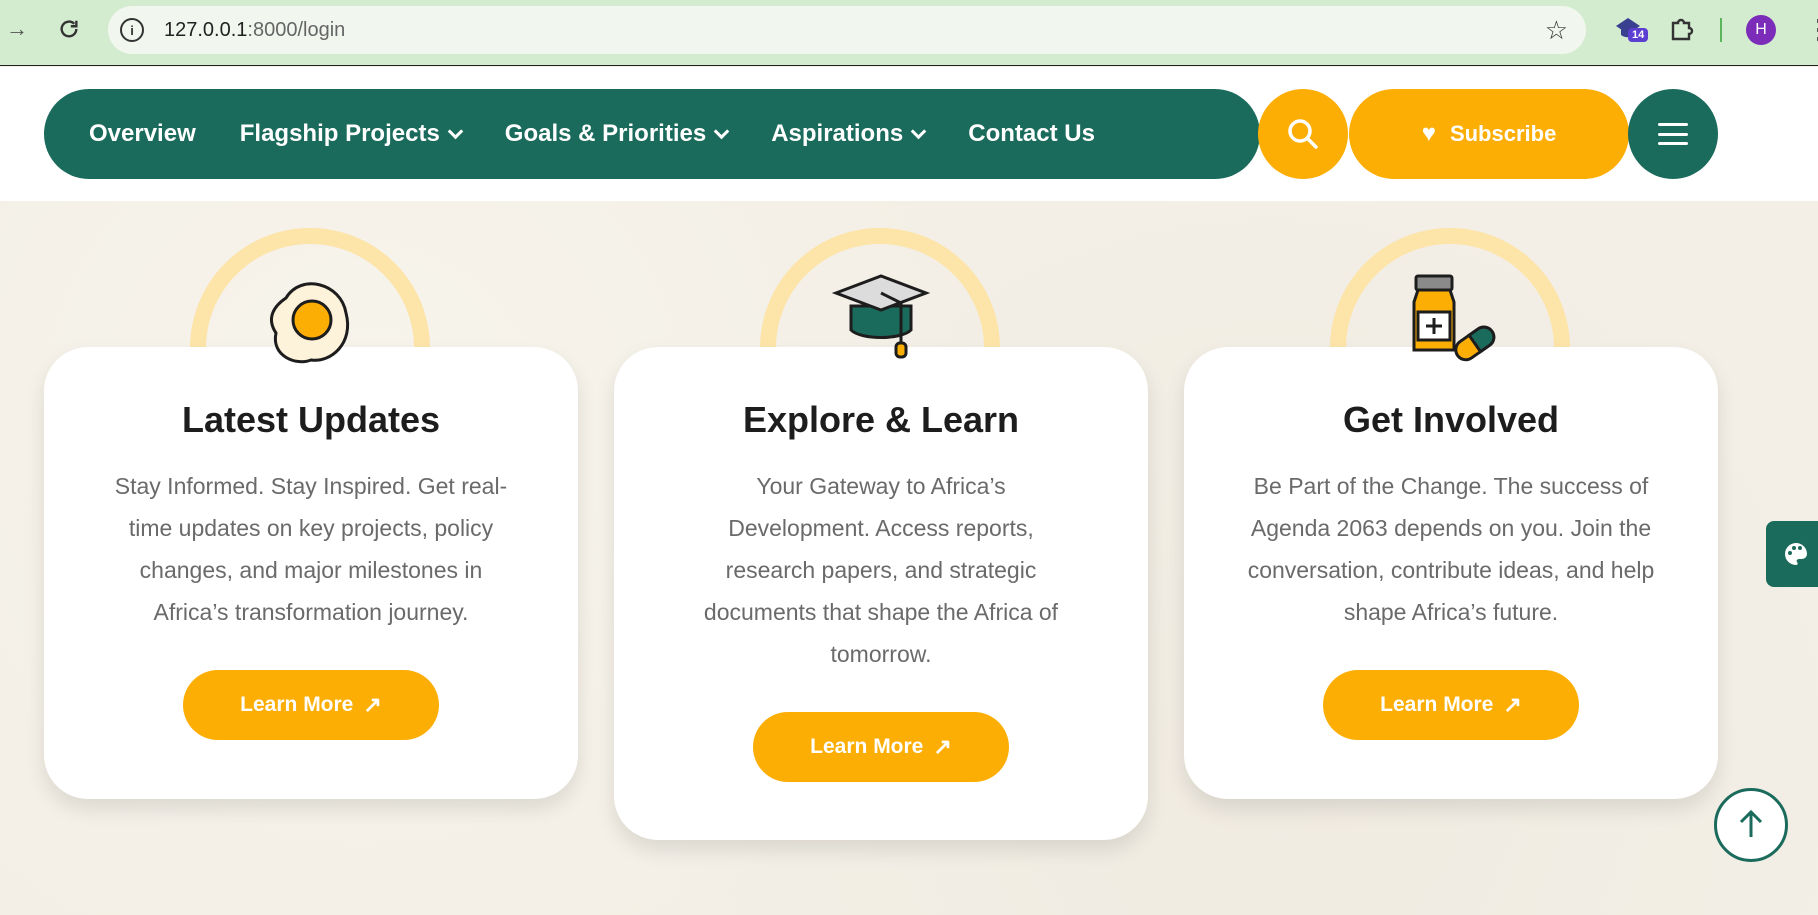 This screenshot has height=915, width=1818. I want to click on search-icon, so click(1303, 134).